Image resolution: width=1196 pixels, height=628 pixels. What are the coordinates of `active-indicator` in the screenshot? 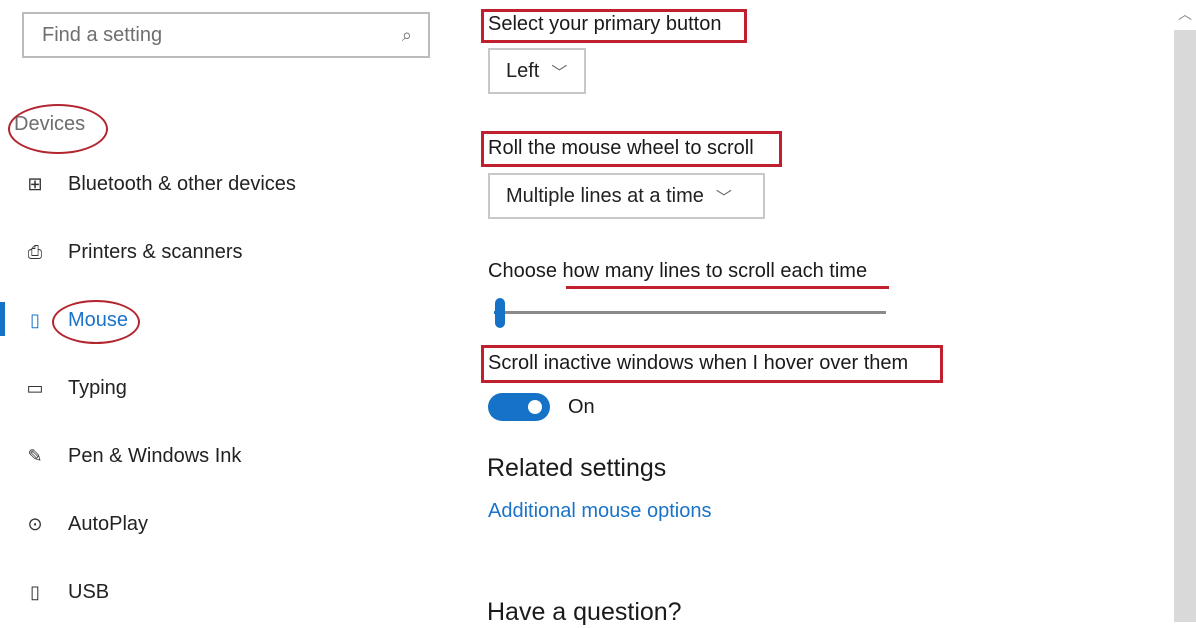 It's located at (2, 319).